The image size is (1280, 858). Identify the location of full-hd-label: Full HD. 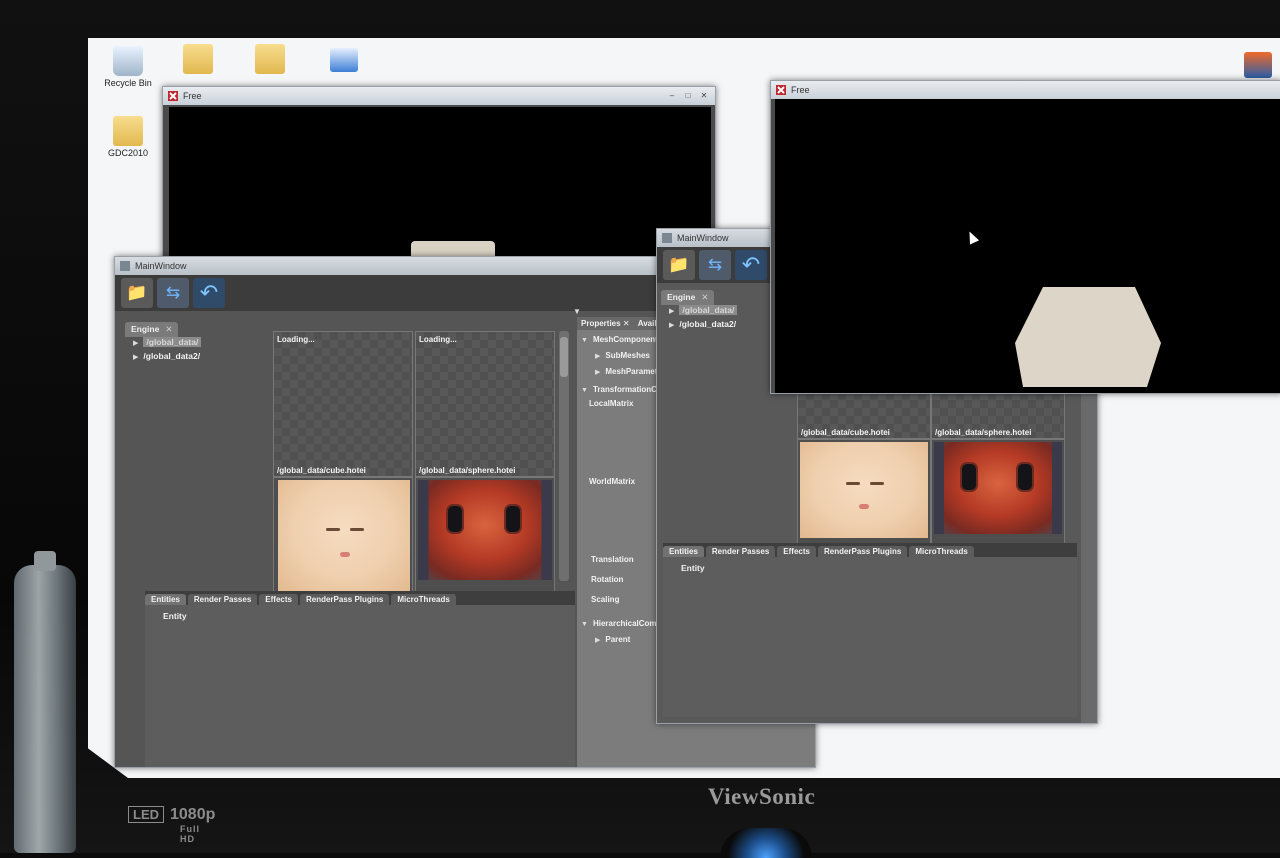
(190, 834).